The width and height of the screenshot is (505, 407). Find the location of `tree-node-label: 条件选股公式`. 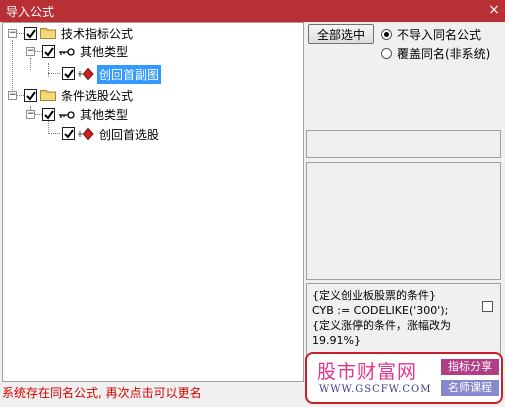

tree-node-label: 条件选股公式 is located at coordinates (97, 95).